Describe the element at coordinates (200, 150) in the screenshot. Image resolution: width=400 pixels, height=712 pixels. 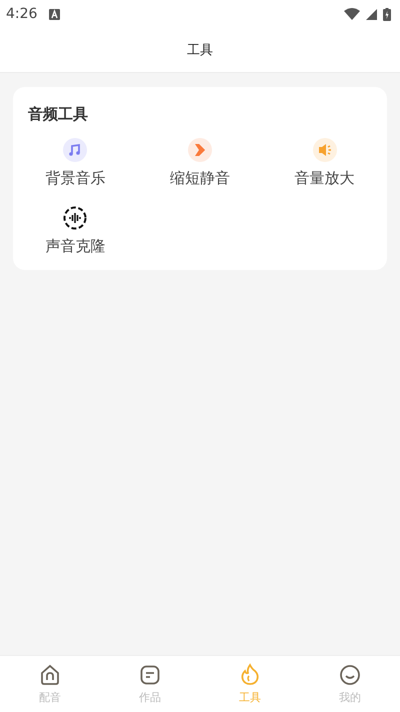
I see `fast-forward-icon` at that location.